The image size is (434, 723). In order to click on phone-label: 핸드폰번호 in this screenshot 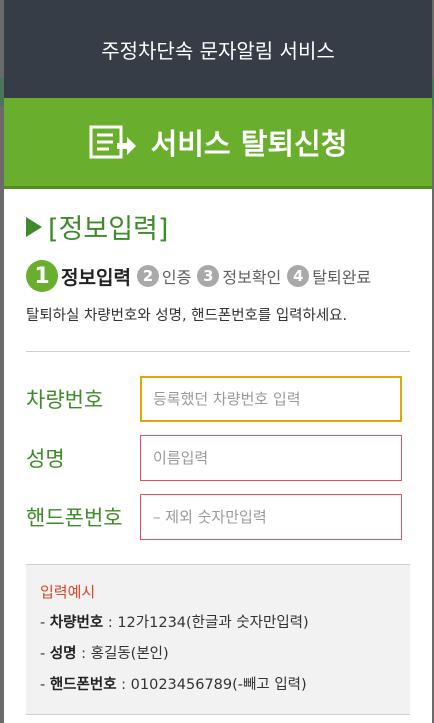, I will do `click(74, 518)`.